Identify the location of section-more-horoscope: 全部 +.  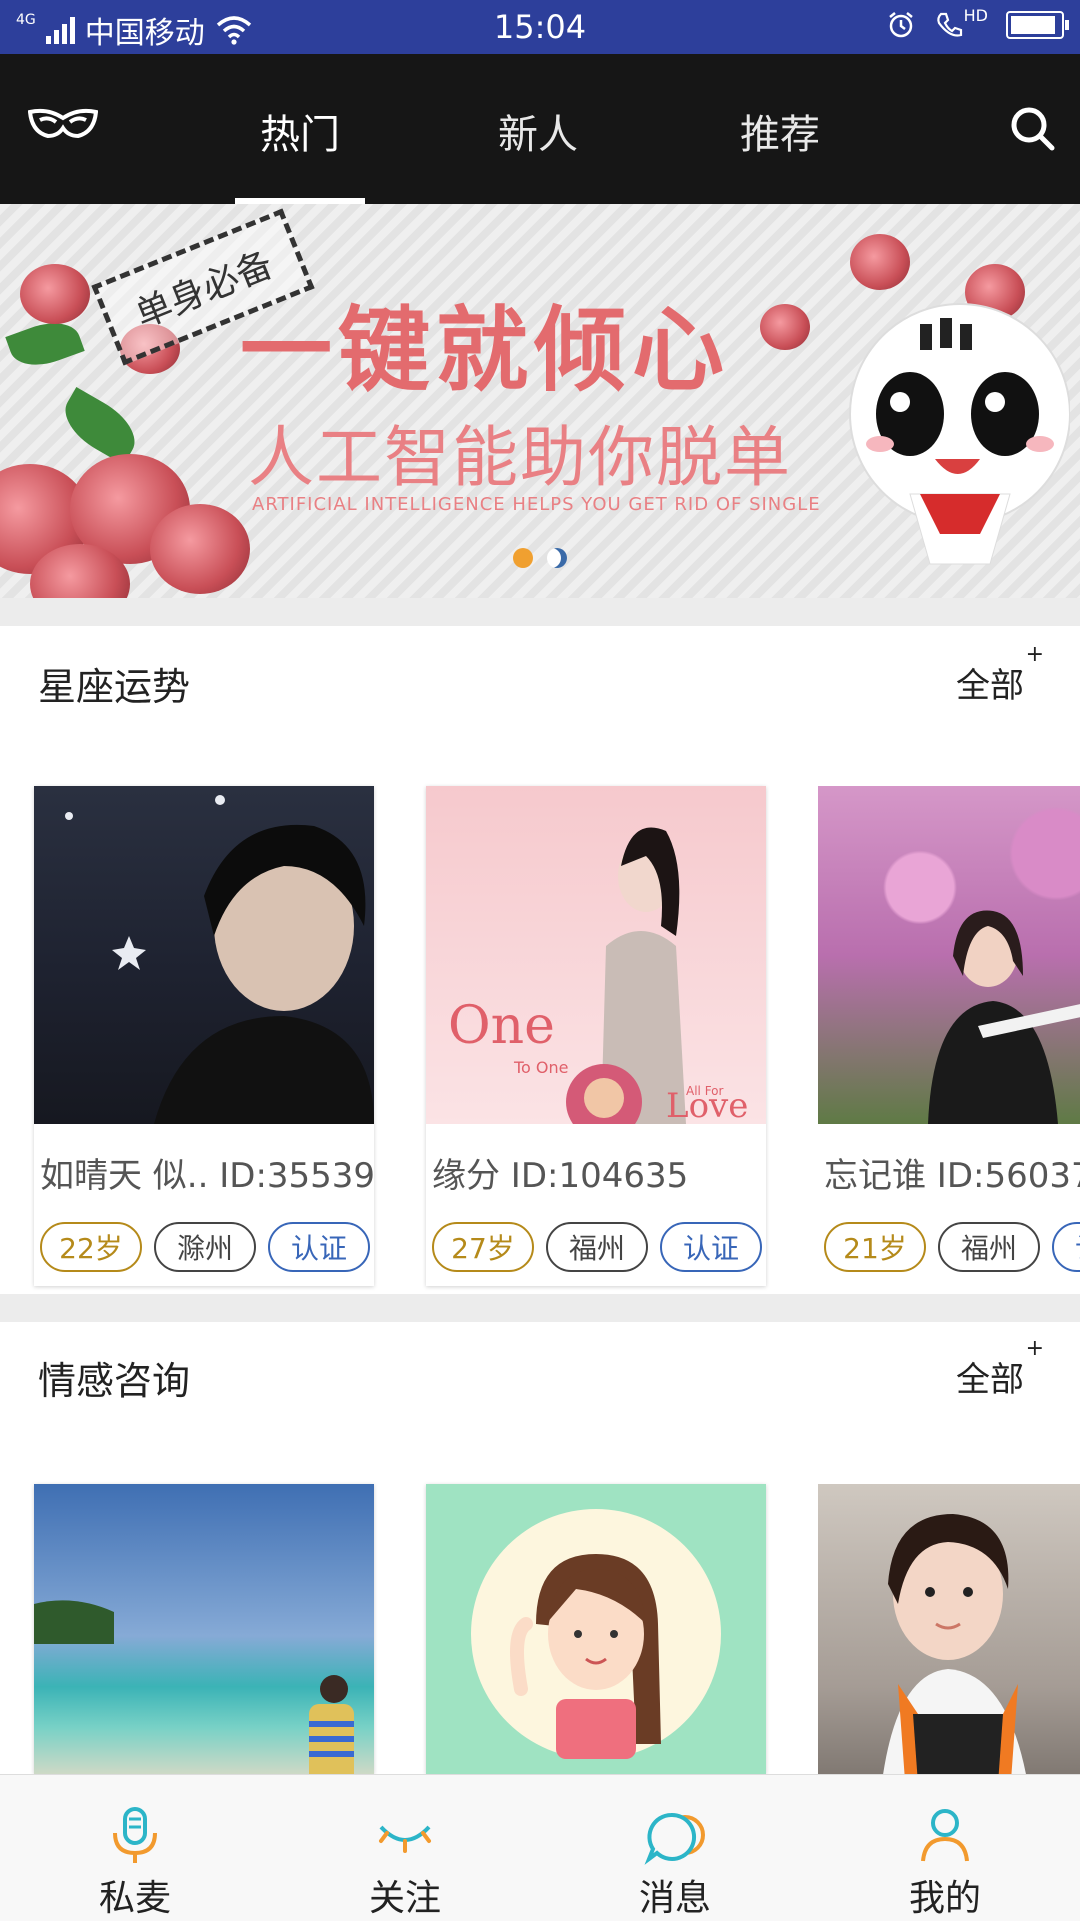
(1000, 674).